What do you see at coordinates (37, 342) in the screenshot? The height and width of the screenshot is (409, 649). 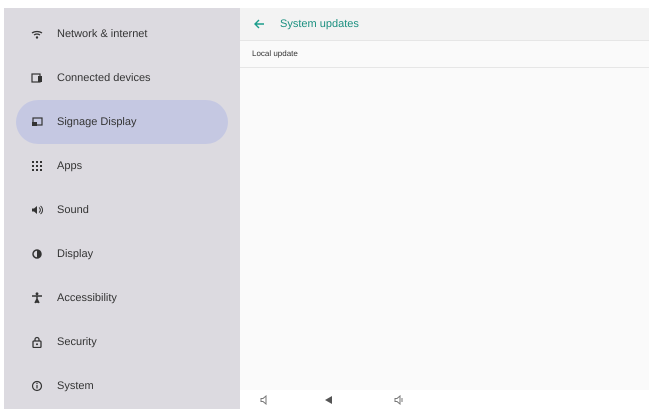 I see `lock-icon` at bounding box center [37, 342].